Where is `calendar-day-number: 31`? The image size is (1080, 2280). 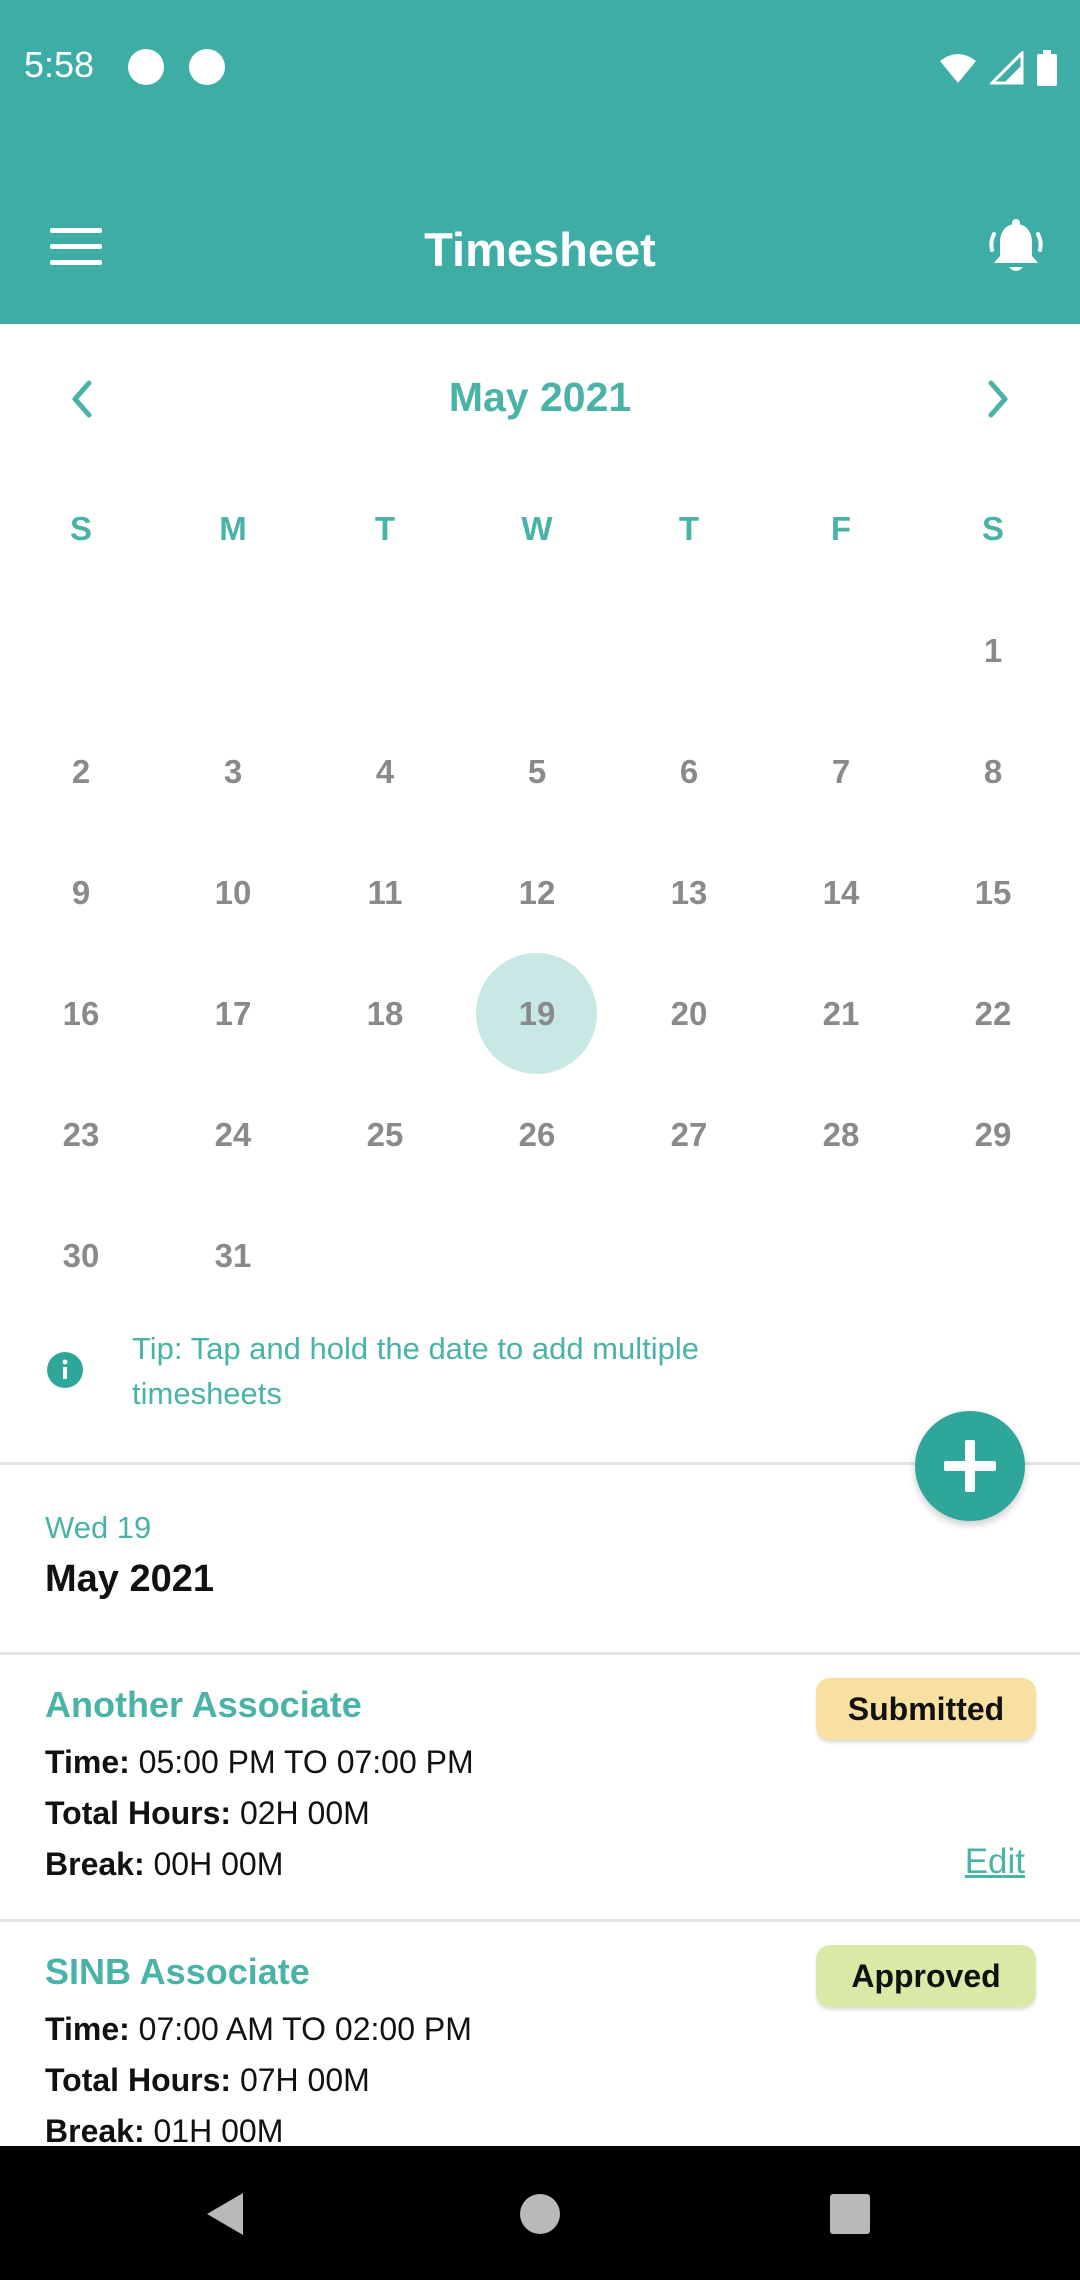
calendar-day-number: 31 is located at coordinates (233, 1255).